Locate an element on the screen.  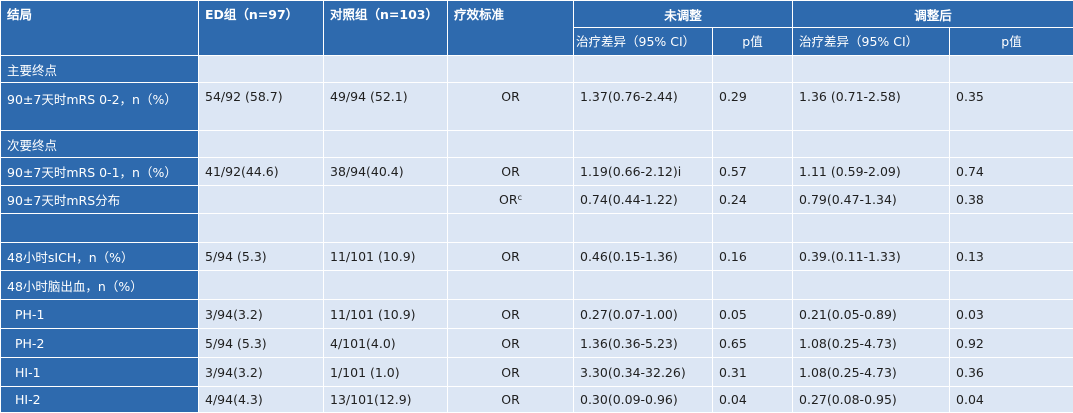
diff-ci-adjusted: 0.27(0.08-0.95) is located at coordinates (871, 399).